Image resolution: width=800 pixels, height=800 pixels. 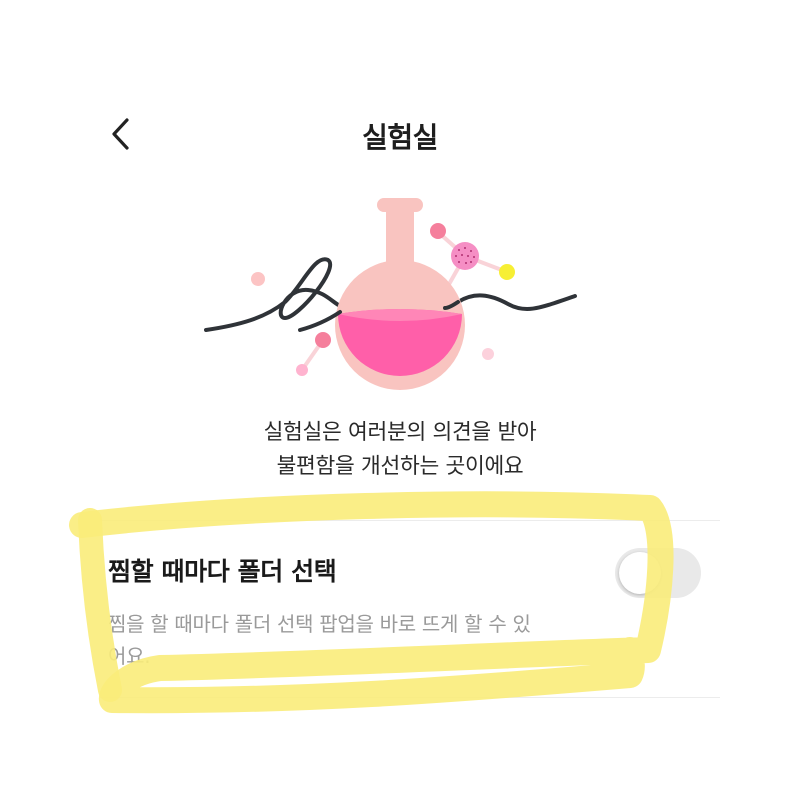 What do you see at coordinates (319, 640) in the screenshot?
I see `setting-description: 찜을 할 때마다 폴더 선택 팝업을 바로 뜨게 할 수 있어요.` at bounding box center [319, 640].